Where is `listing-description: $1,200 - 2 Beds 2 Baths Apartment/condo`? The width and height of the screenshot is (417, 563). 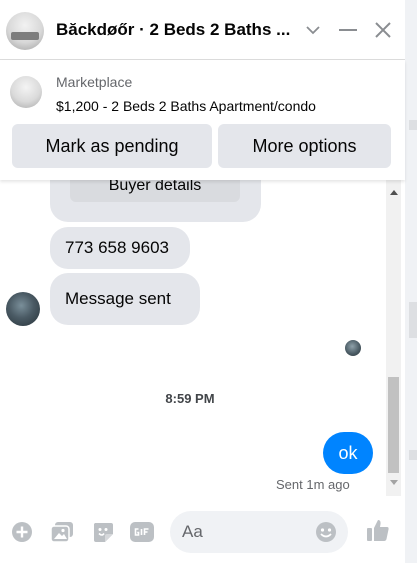
listing-description: $1,200 - 2 Beds 2 Baths Apartment/condo is located at coordinates (186, 106).